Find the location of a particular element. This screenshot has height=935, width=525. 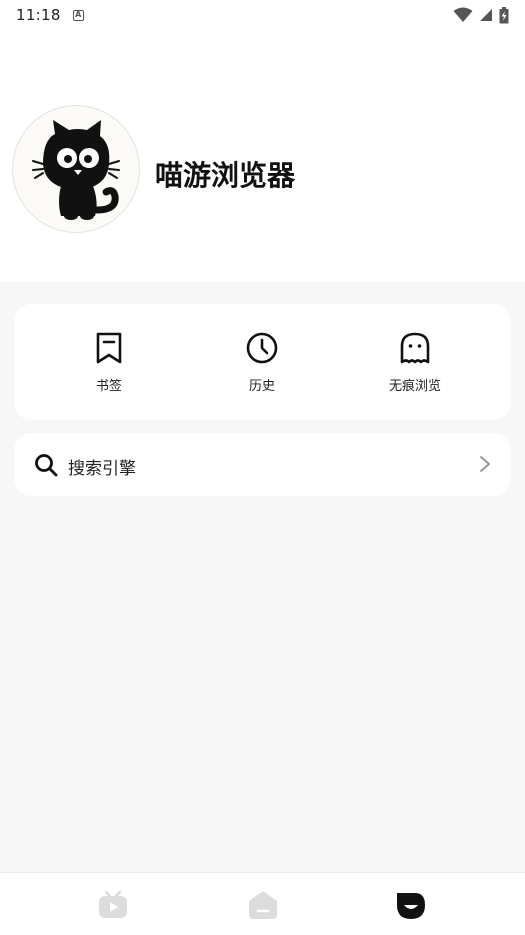

black-cat-icon is located at coordinates (76, 169).